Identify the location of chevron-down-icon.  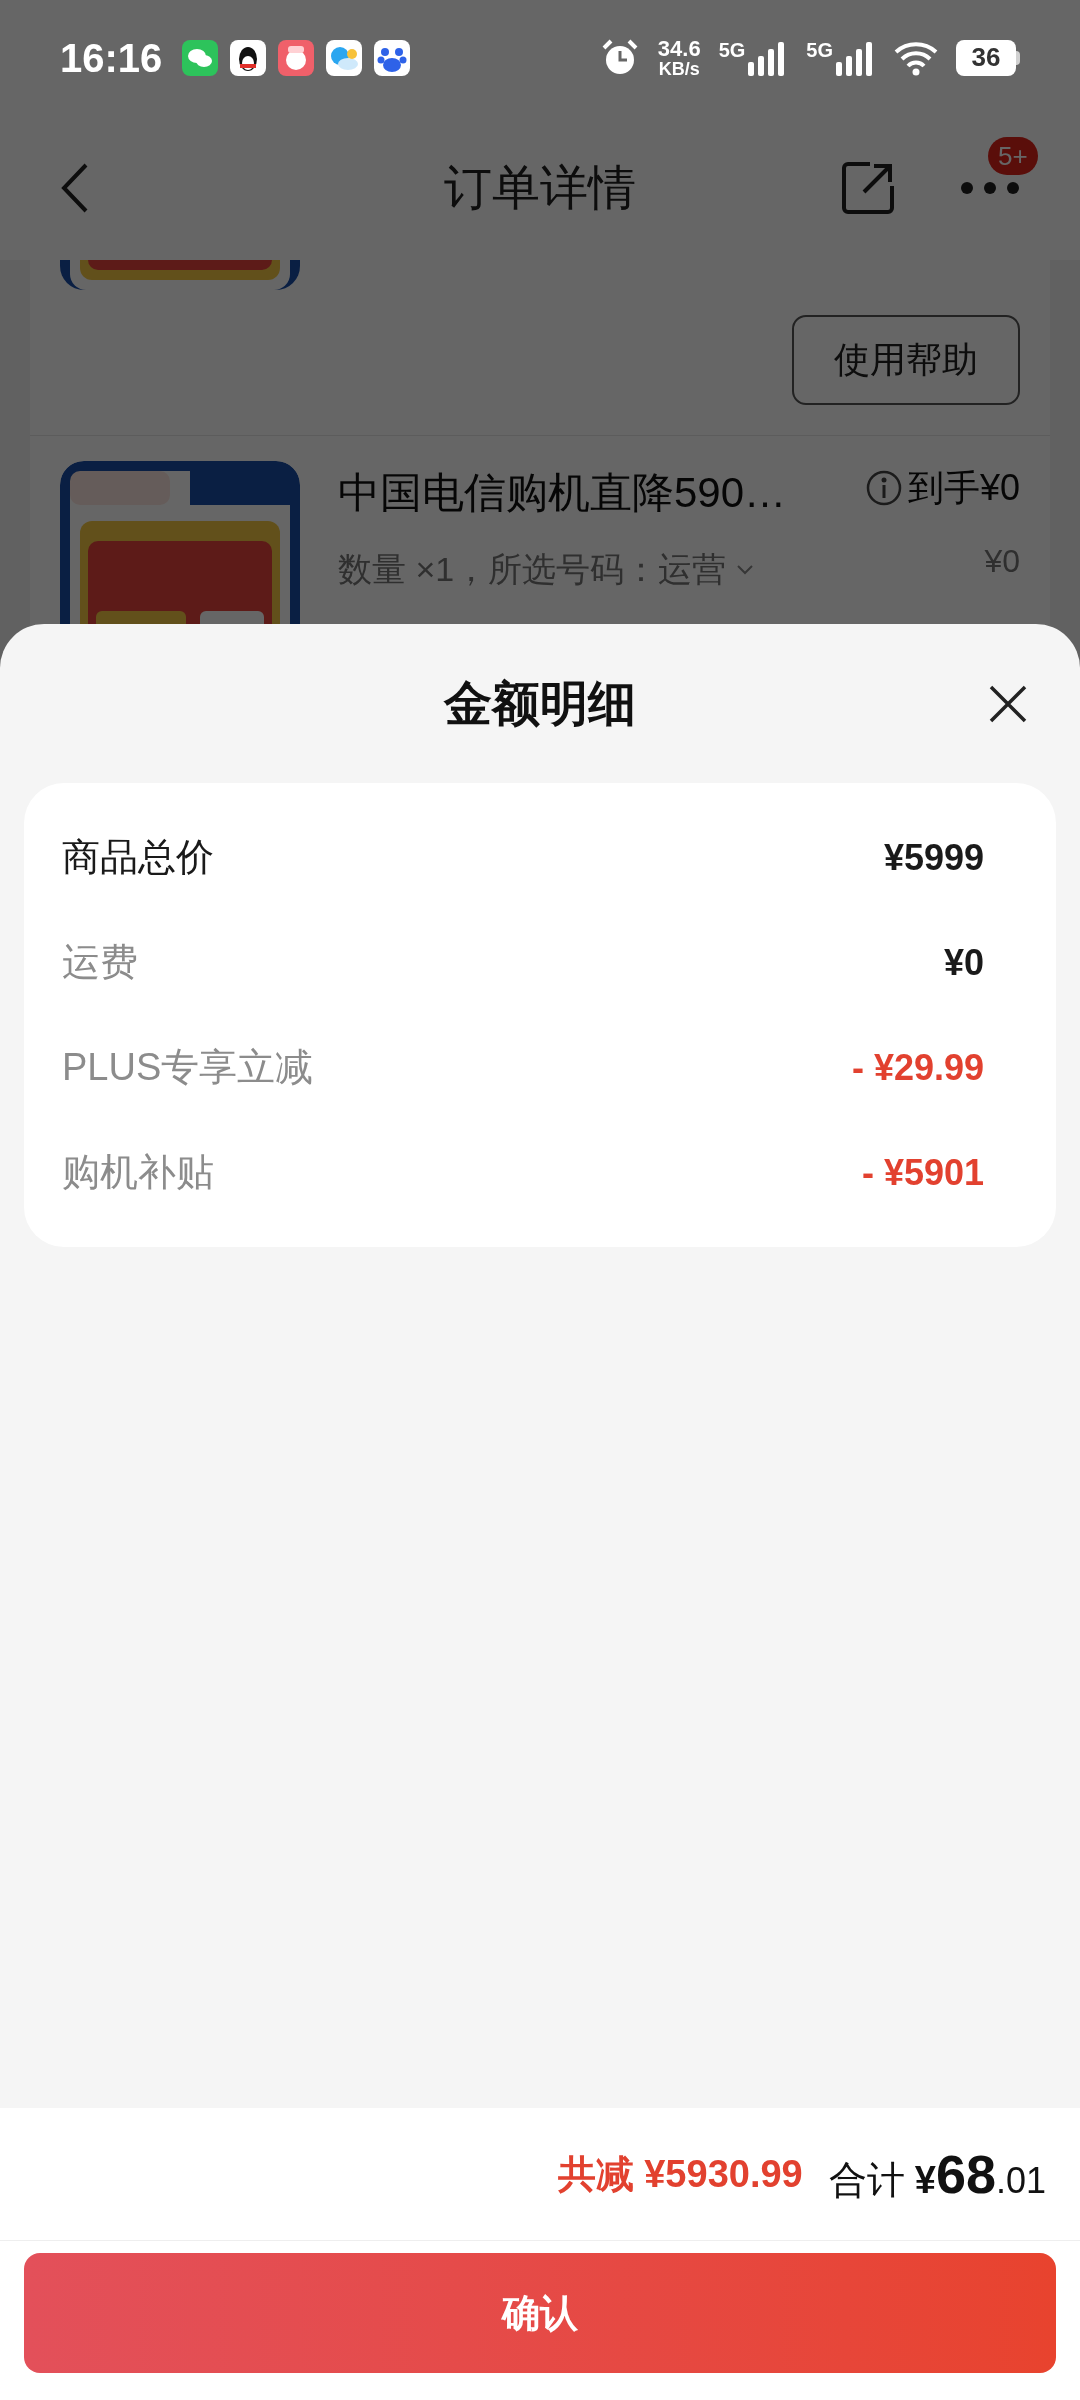
(745, 569).